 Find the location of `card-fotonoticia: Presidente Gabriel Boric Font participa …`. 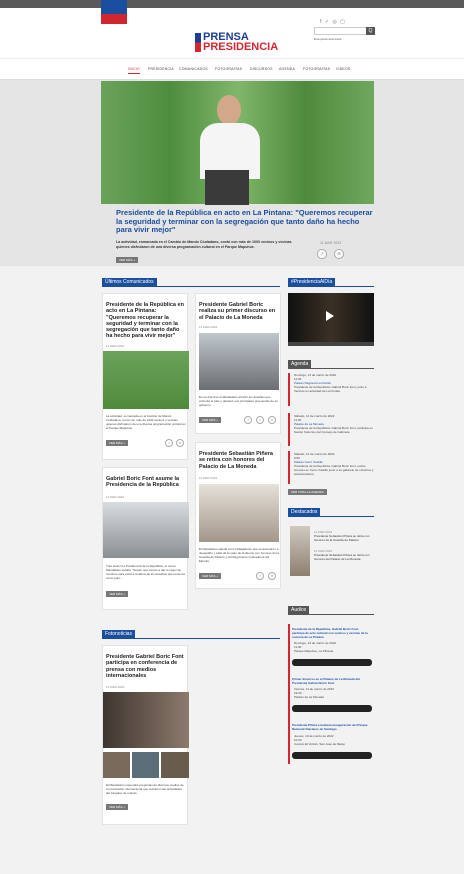

card-fotonoticia: Presidente Gabriel Boric Font participa … is located at coordinates (145, 735).